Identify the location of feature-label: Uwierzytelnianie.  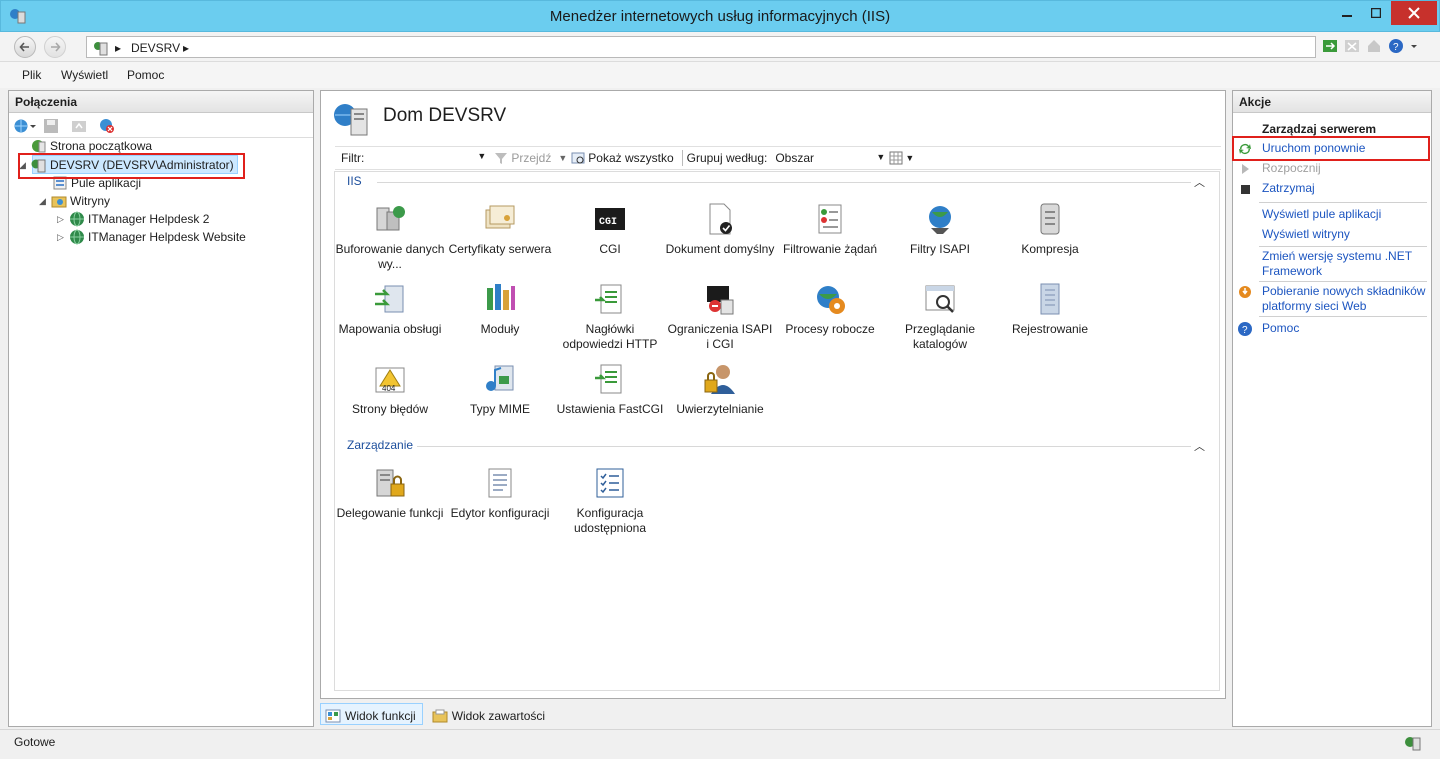
(720, 409).